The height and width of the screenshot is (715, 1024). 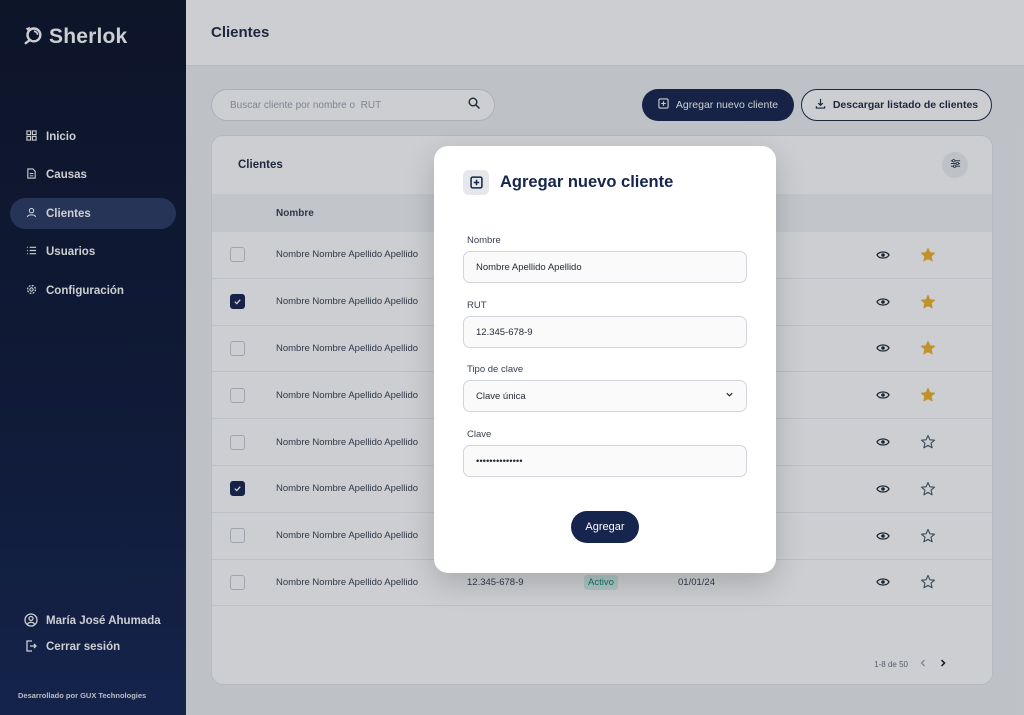 I want to click on modal-header: Agregar nuevo cliente, so click(x=568, y=182).